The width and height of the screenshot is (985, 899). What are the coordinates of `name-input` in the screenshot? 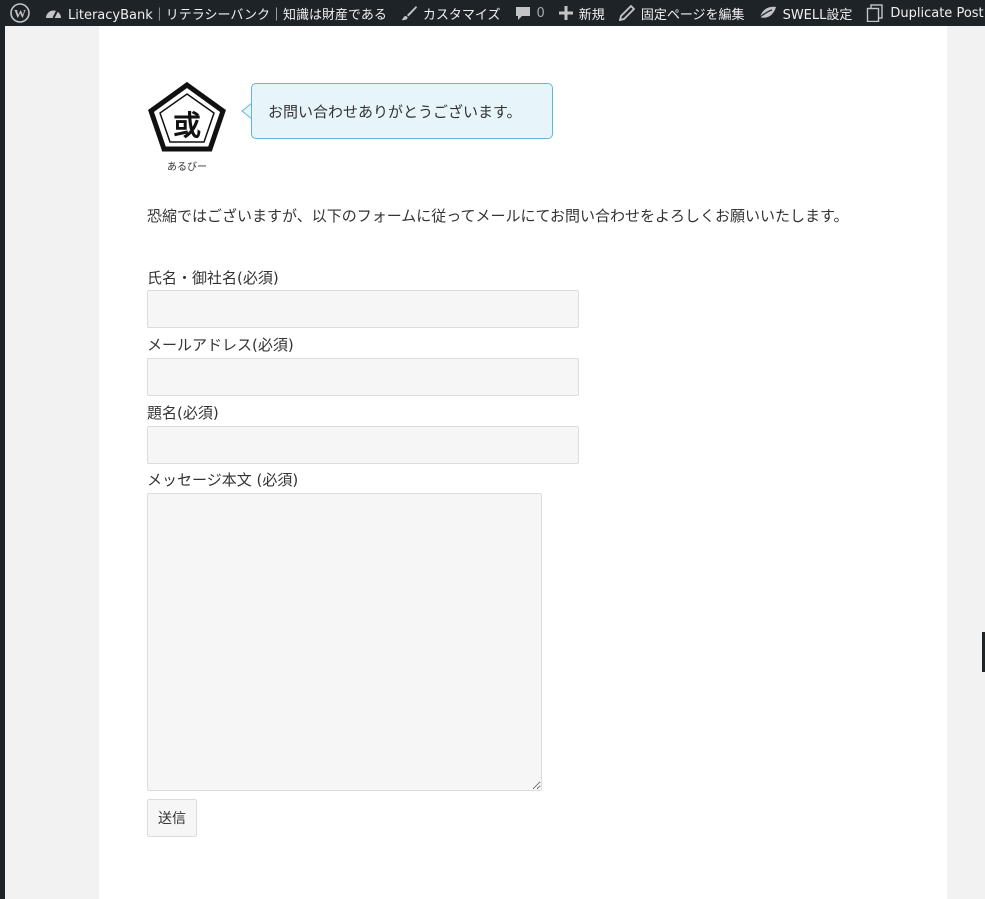 It's located at (363, 309).